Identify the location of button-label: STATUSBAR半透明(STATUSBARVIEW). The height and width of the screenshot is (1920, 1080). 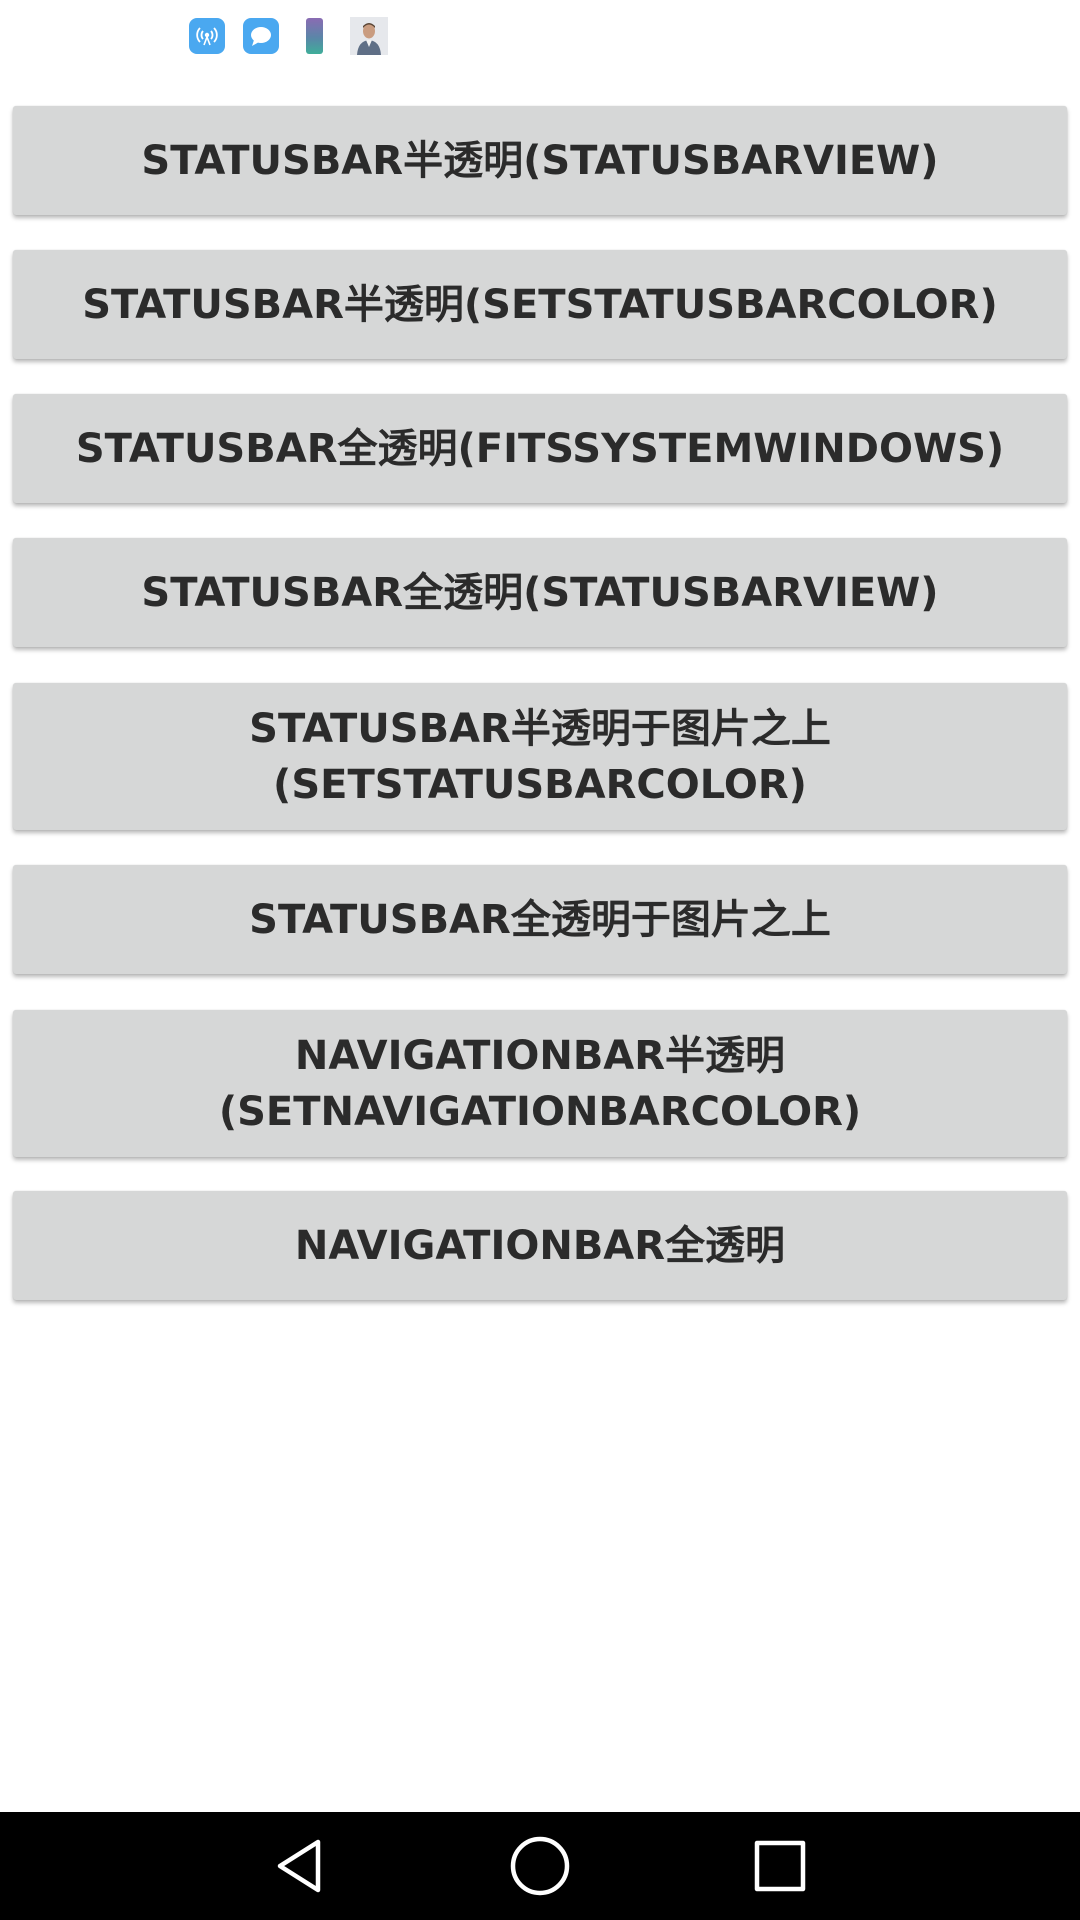
(540, 160).